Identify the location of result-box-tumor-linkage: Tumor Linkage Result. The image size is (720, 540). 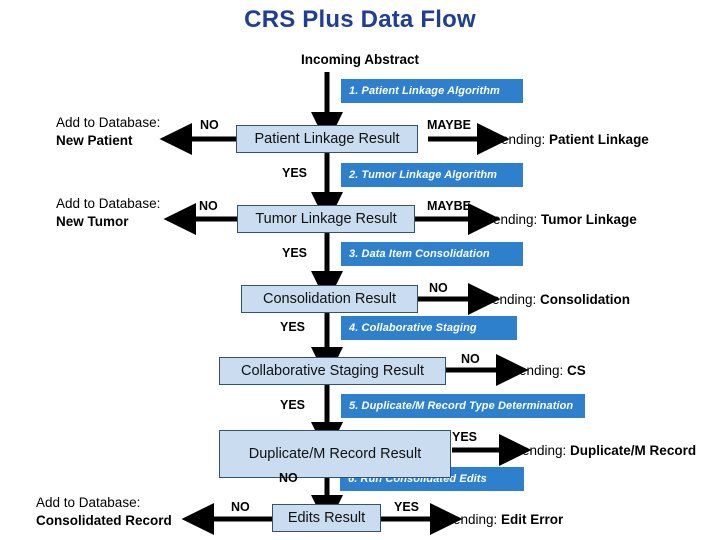
(326, 219).